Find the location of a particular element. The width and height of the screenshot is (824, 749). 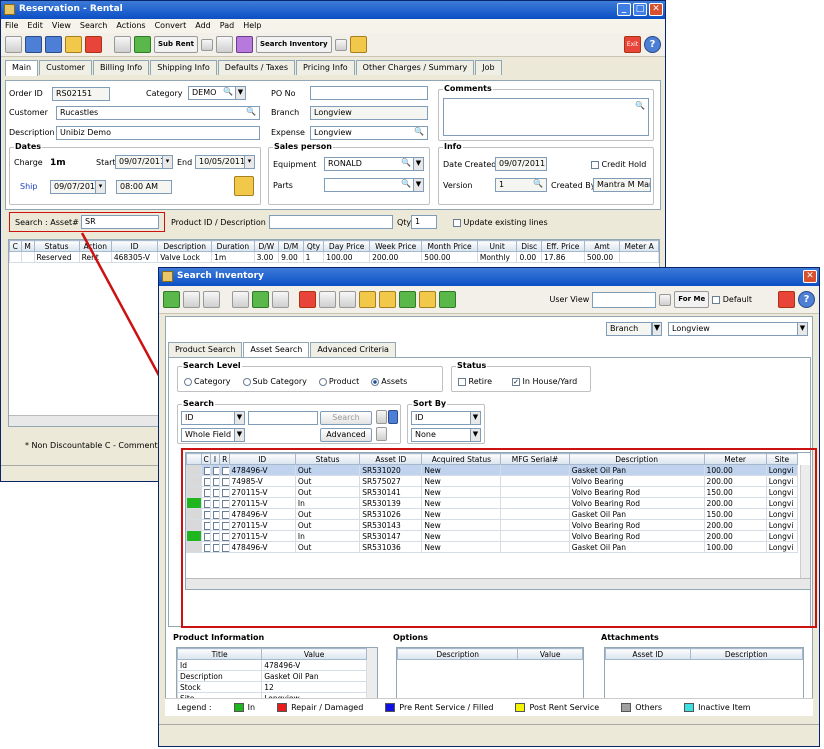

results-header: Acquired Status is located at coordinates (461, 459).